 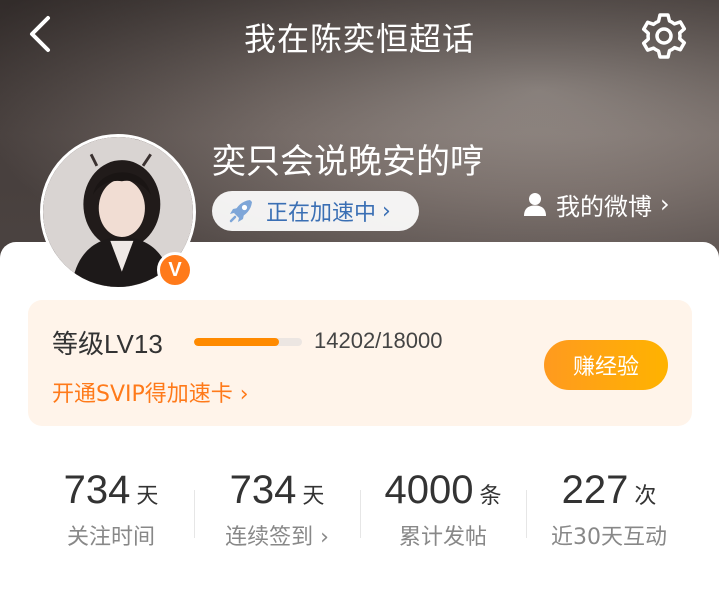 What do you see at coordinates (277, 537) in the screenshot?
I see `stat-label: 连续签到 ›` at bounding box center [277, 537].